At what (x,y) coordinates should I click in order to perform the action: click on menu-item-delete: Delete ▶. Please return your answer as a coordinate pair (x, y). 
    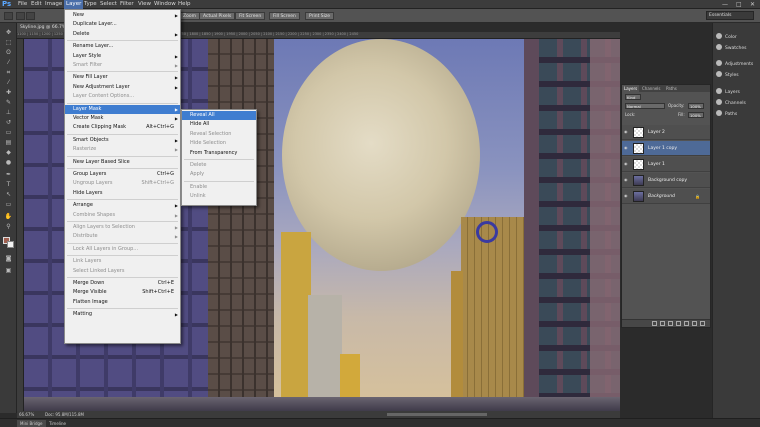
    Looking at the image, I should click on (122, 34).